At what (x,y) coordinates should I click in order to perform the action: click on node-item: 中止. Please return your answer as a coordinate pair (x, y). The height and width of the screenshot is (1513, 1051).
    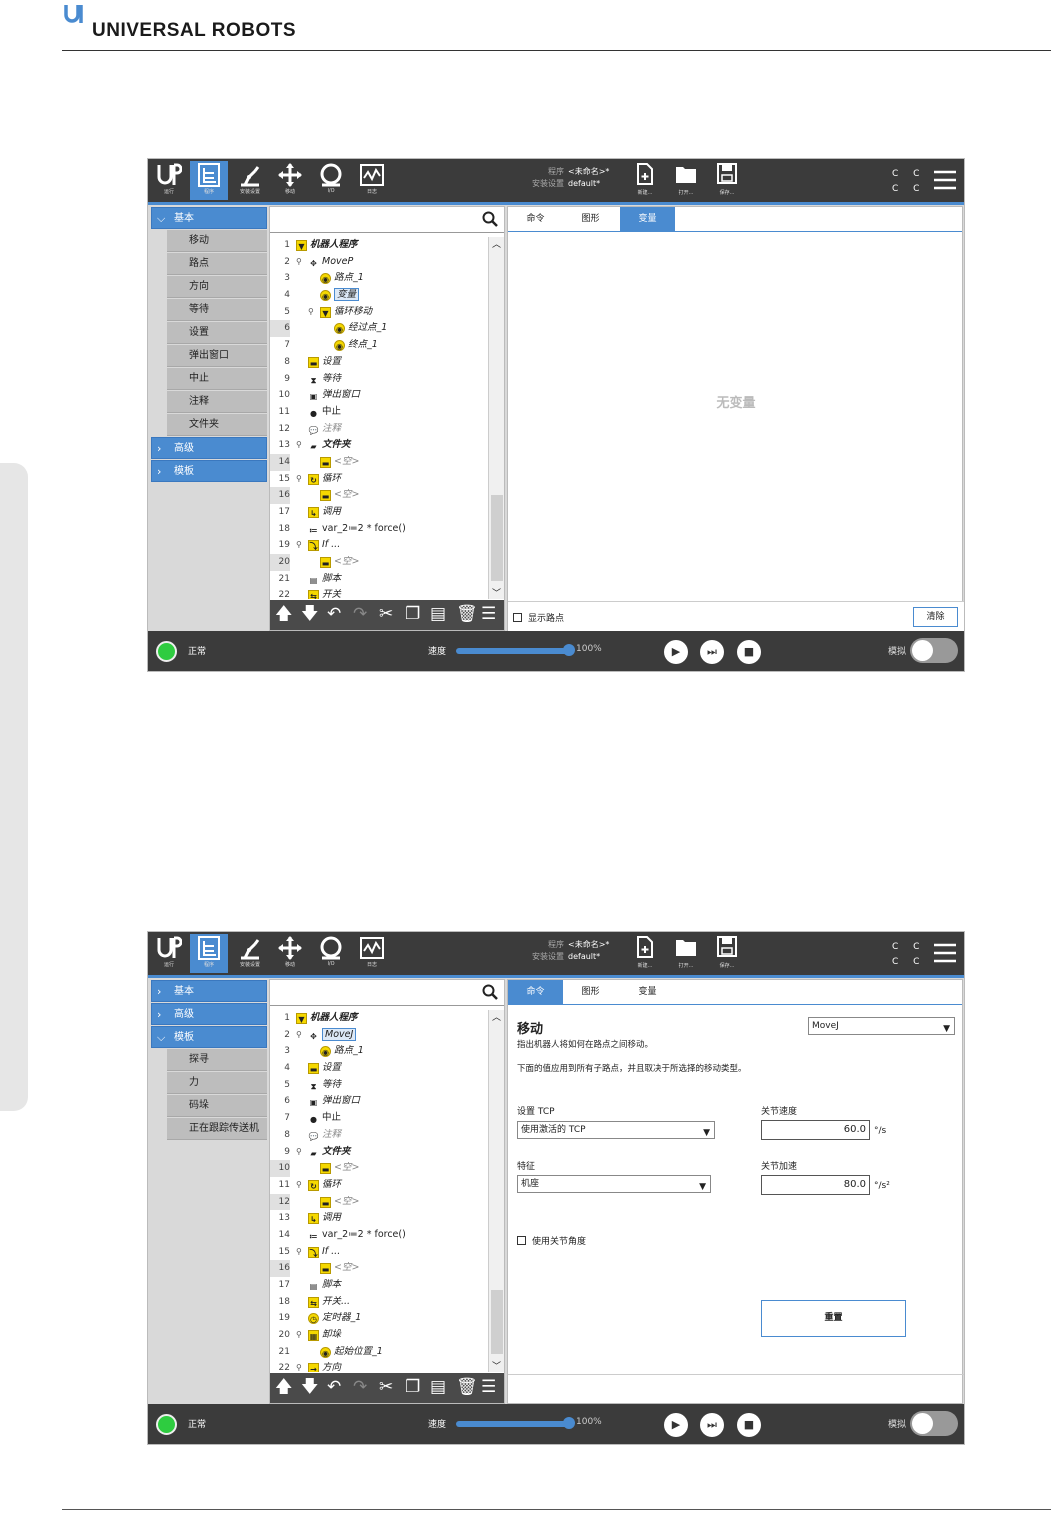
    Looking at the image, I should click on (217, 379).